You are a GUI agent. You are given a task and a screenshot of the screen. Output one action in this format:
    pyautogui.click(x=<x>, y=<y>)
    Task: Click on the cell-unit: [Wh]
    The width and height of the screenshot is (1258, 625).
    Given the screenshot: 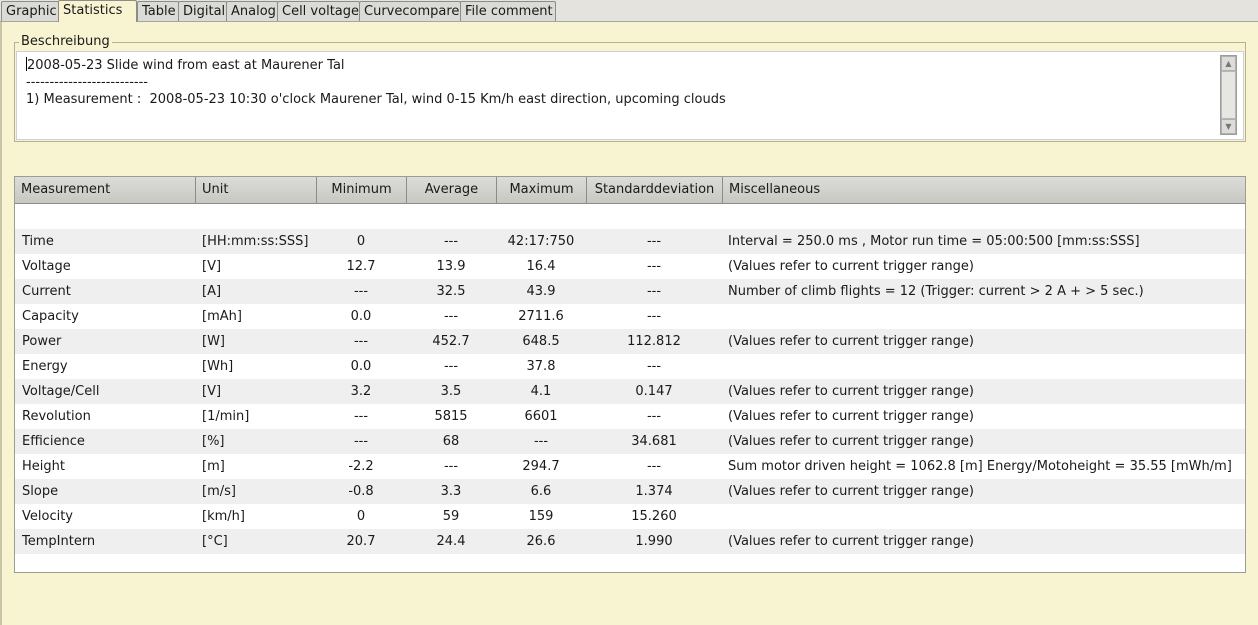 What is the action you would take?
    pyautogui.click(x=218, y=366)
    